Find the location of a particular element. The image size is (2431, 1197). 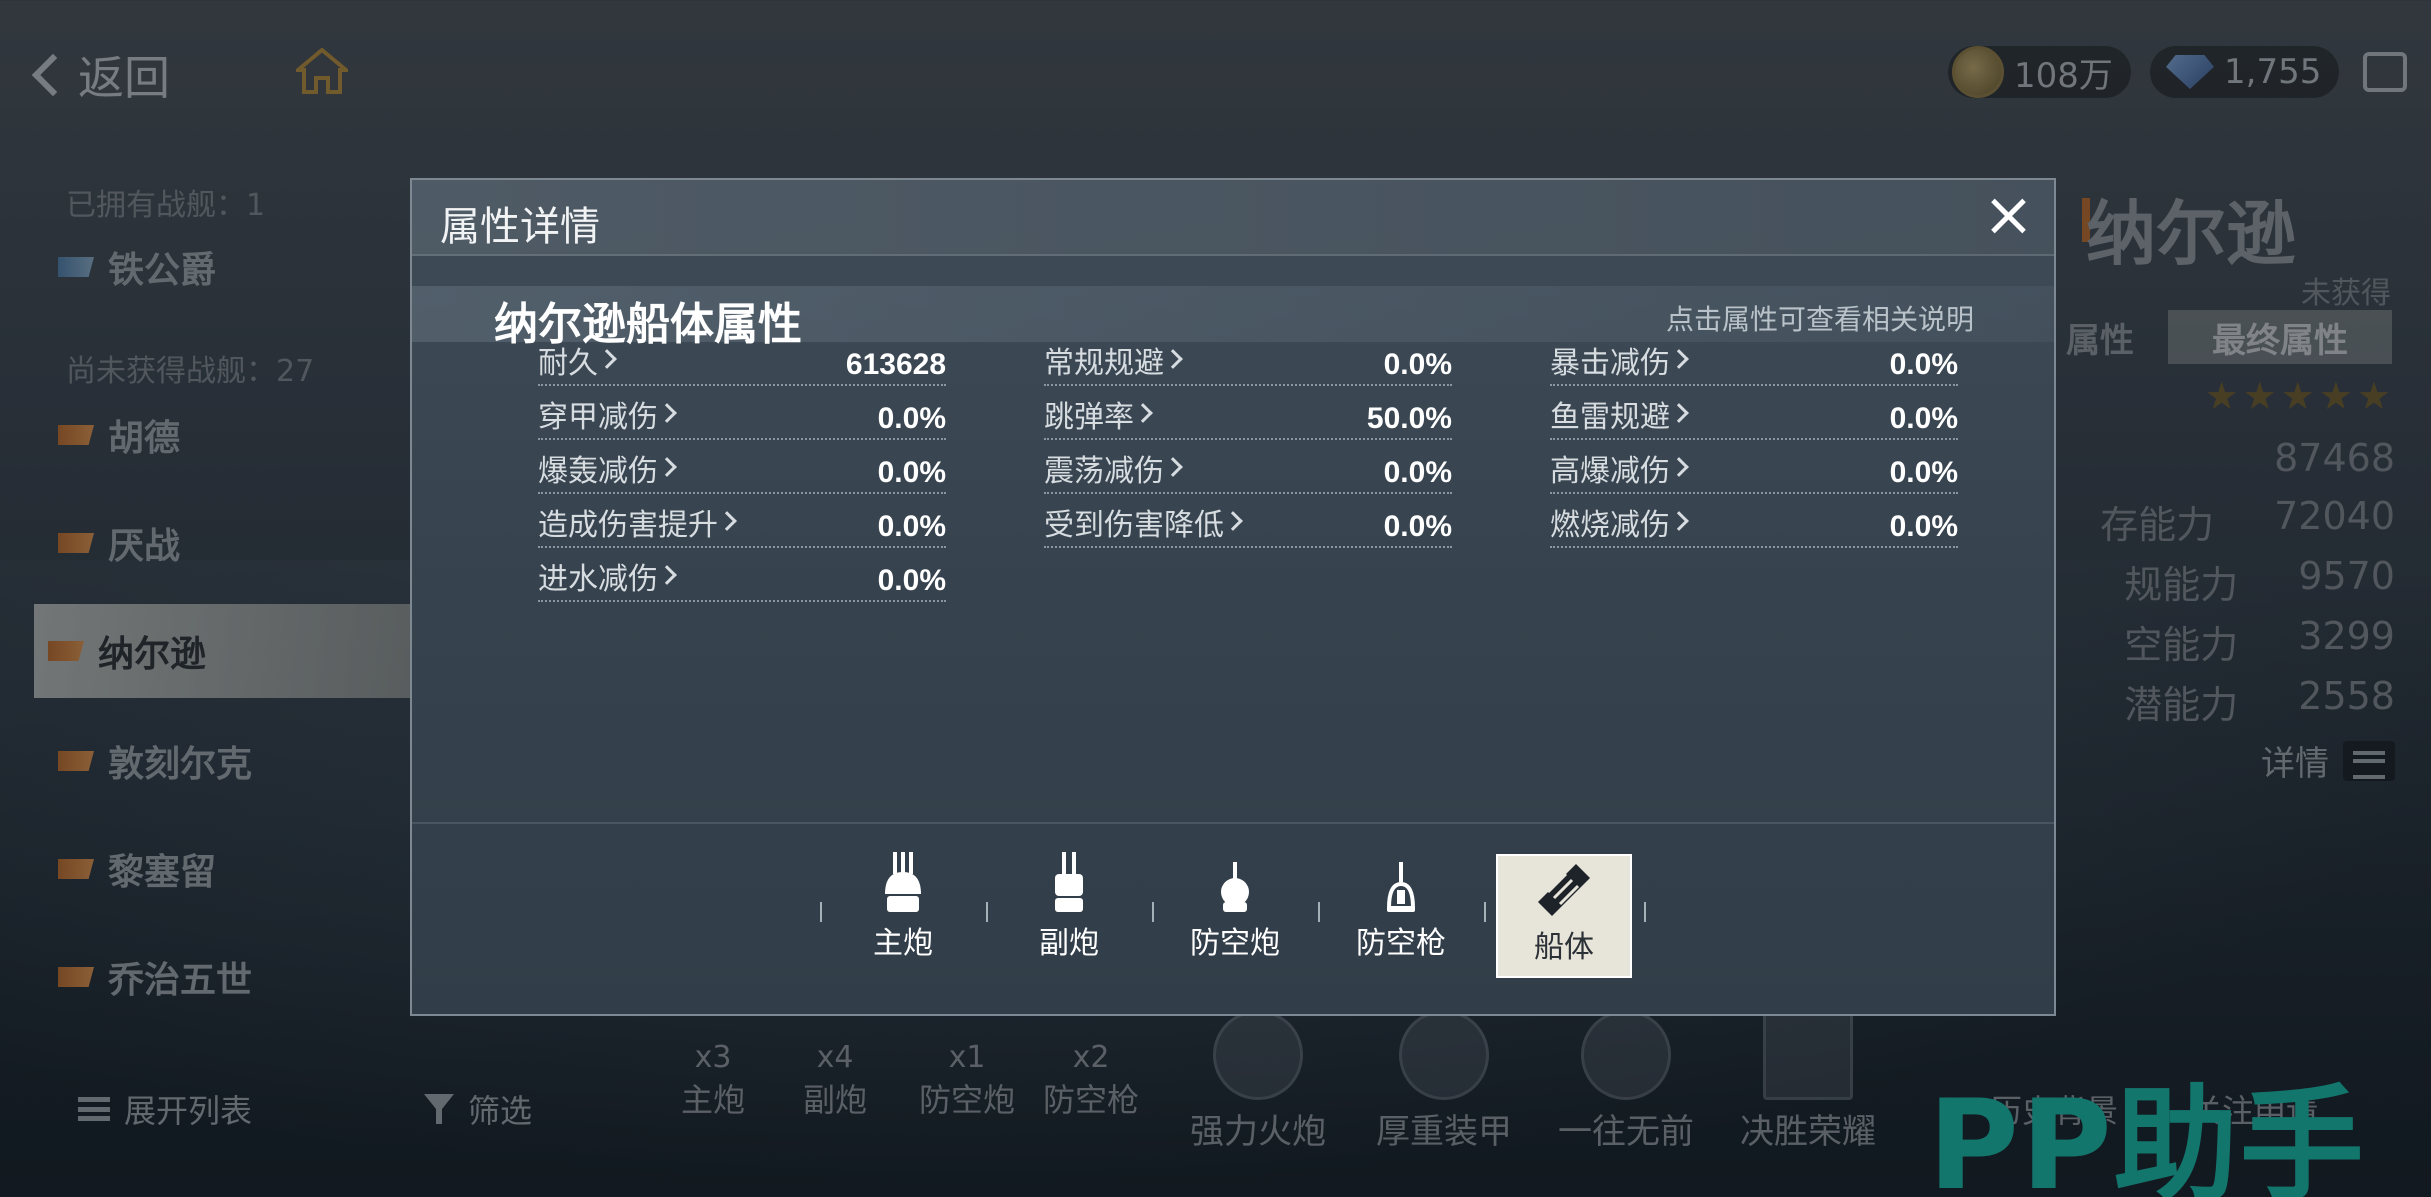

attr-value: 50.0% is located at coordinates (1409, 418).